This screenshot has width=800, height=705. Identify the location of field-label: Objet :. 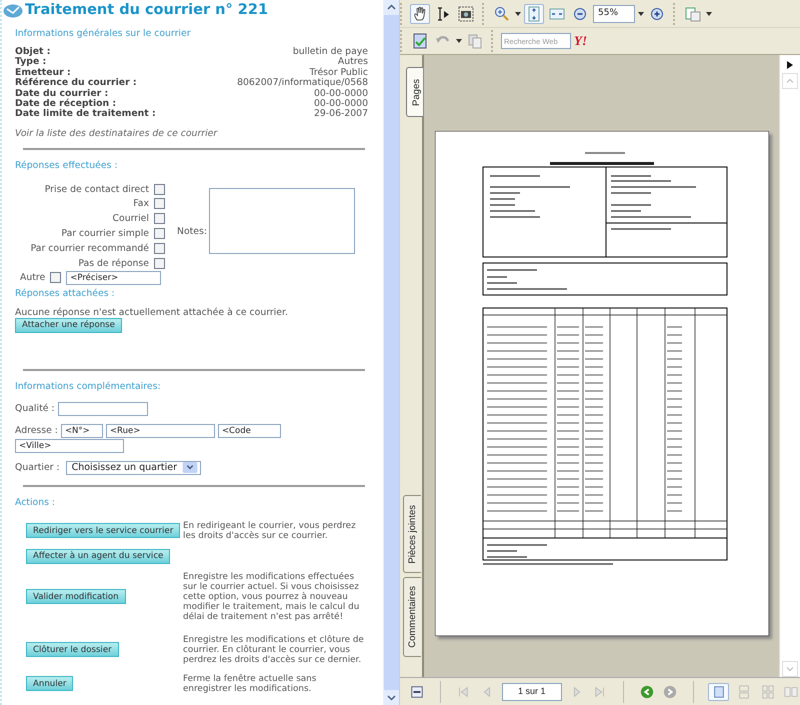
(32, 52).